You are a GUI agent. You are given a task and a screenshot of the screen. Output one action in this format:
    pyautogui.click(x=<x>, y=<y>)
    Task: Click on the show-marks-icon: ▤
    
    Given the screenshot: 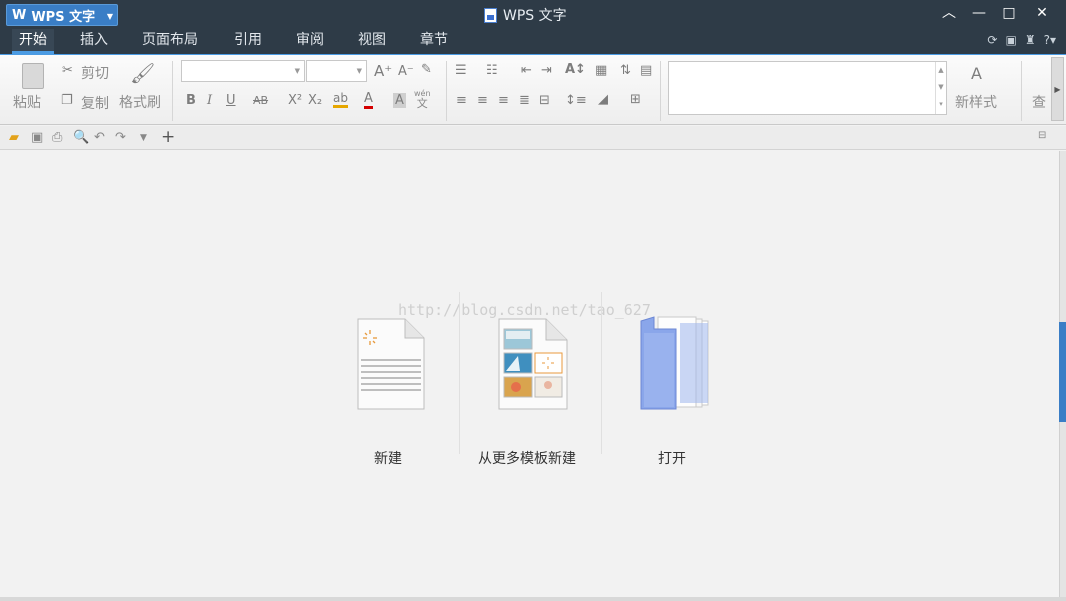 What is the action you would take?
    pyautogui.click(x=646, y=70)
    